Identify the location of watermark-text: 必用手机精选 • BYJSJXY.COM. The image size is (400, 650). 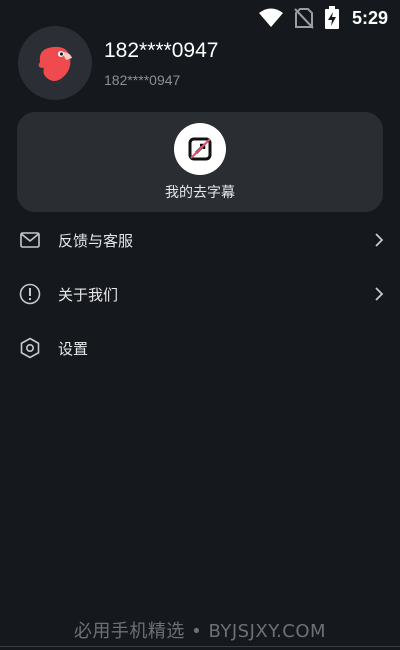
(200, 631).